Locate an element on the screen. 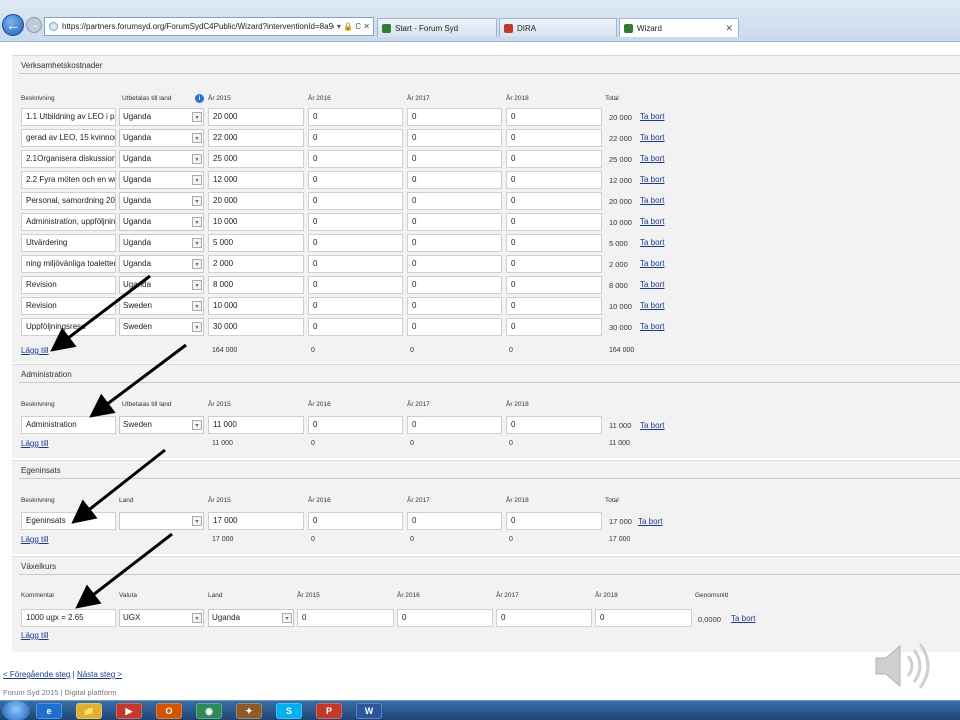 The height and width of the screenshot is (720, 960). taskbar-app-icon: ✦ is located at coordinates (249, 711).